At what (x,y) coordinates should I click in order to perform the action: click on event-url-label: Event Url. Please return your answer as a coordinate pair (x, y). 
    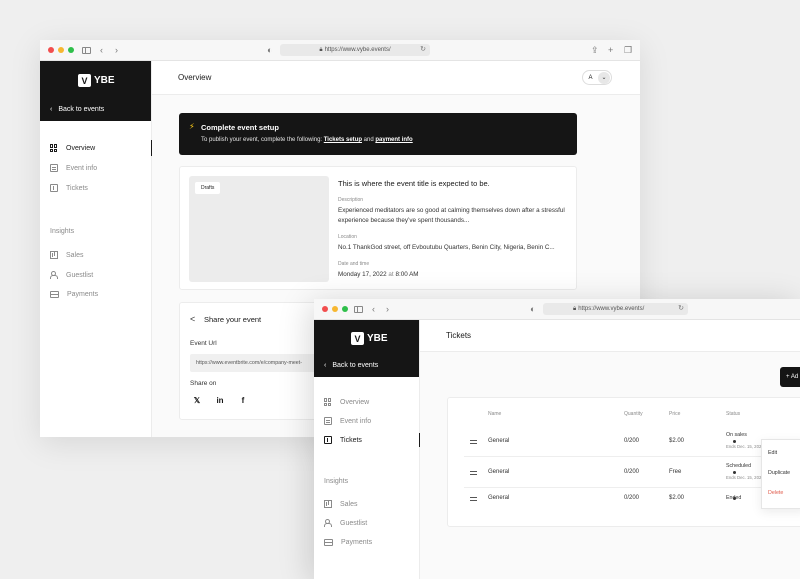
    Looking at the image, I should click on (203, 343).